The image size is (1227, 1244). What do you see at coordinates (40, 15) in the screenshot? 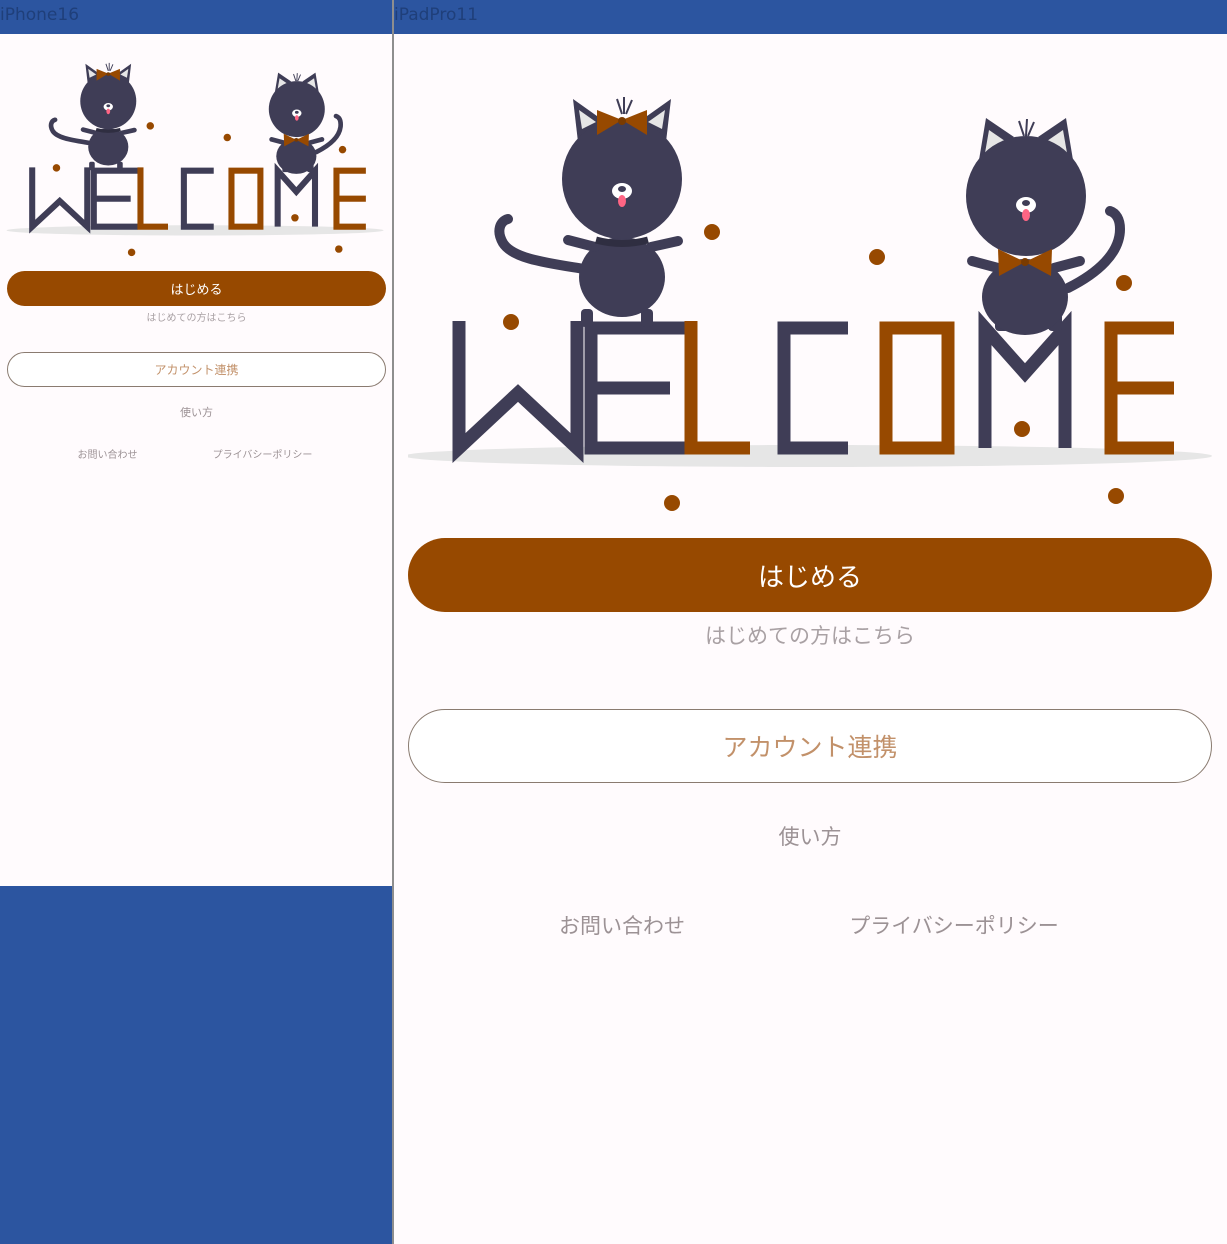
I see `device-label-iphone16: iPhone16` at bounding box center [40, 15].